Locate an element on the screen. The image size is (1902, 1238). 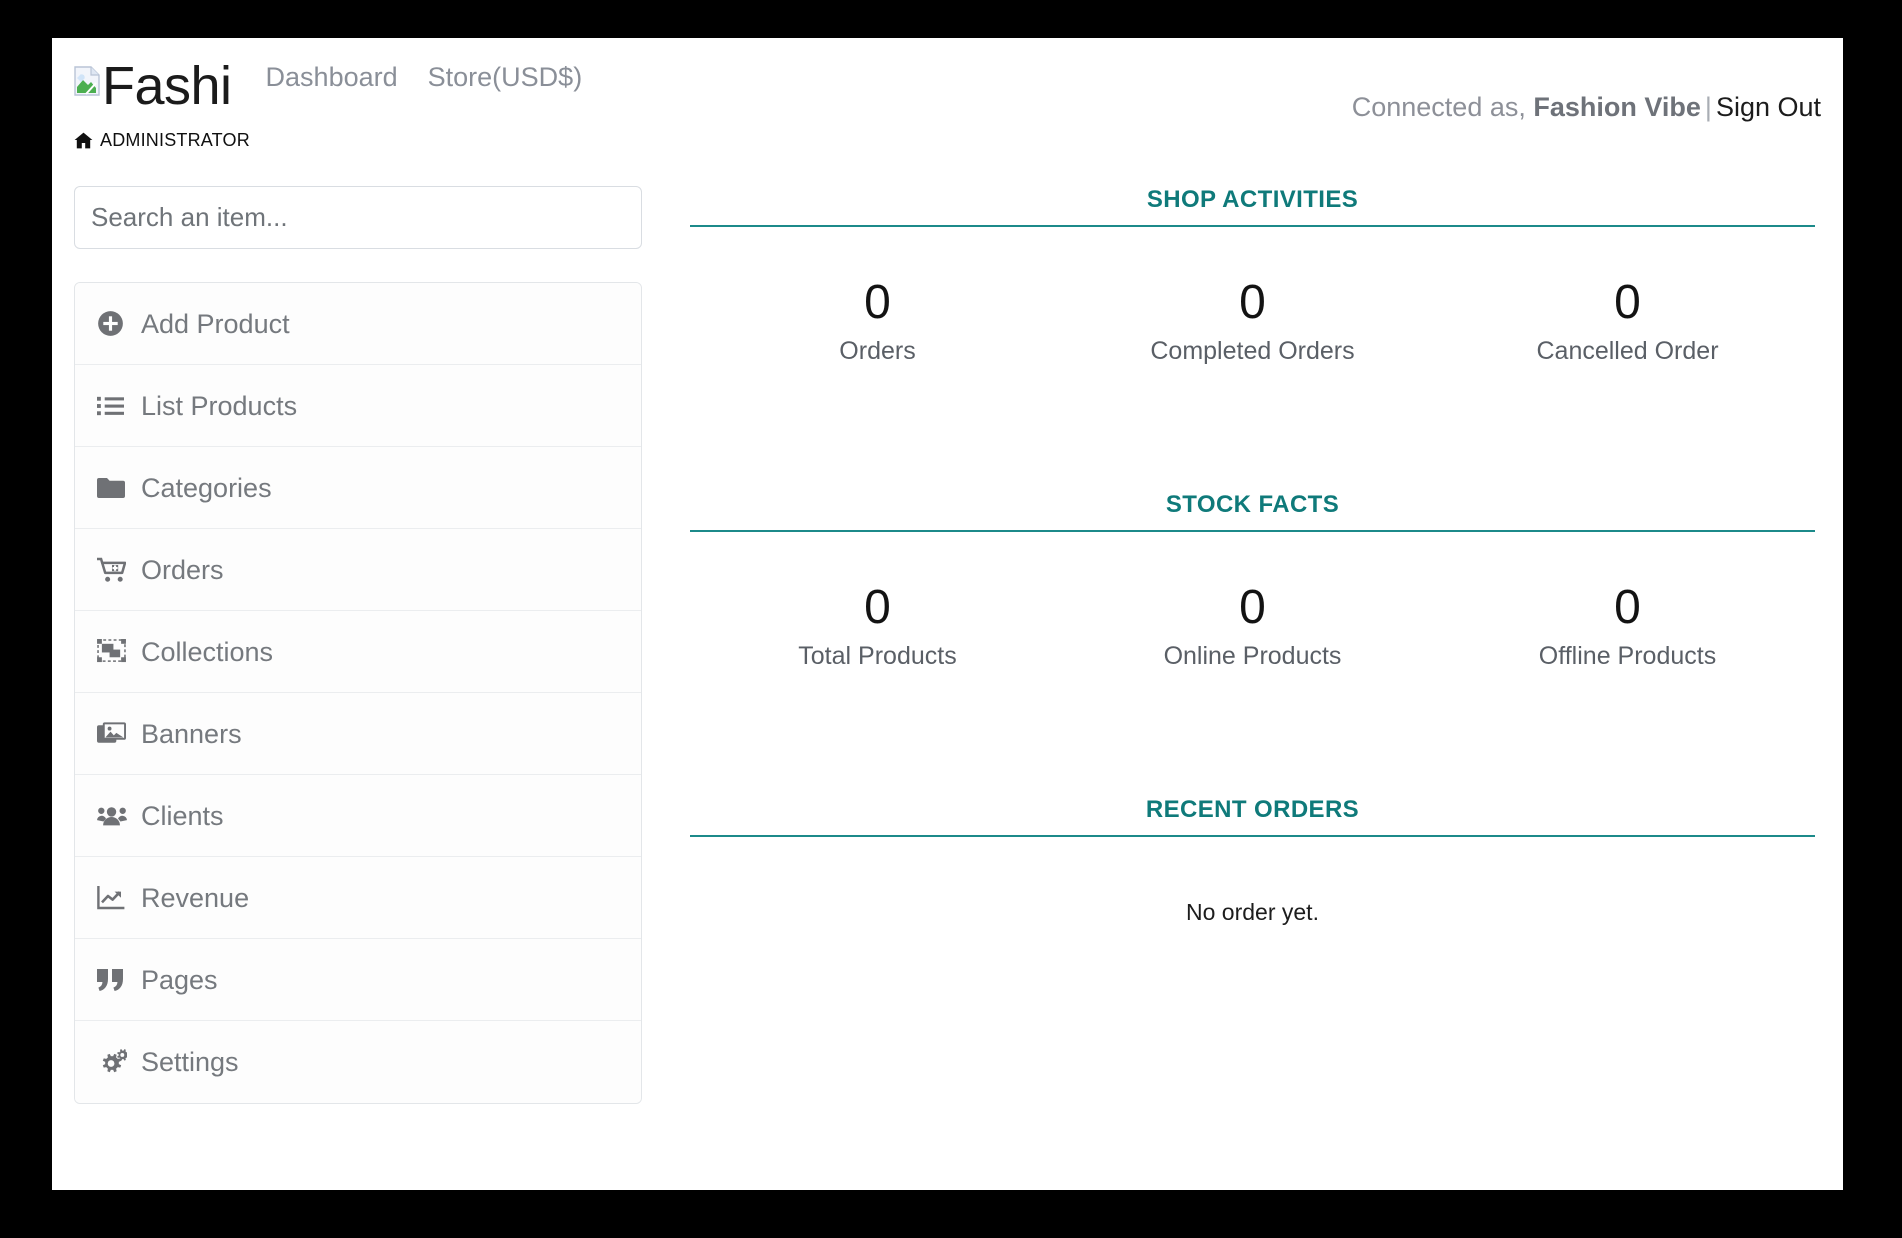
sidebar-item-revenue: Revenue is located at coordinates (358, 898).